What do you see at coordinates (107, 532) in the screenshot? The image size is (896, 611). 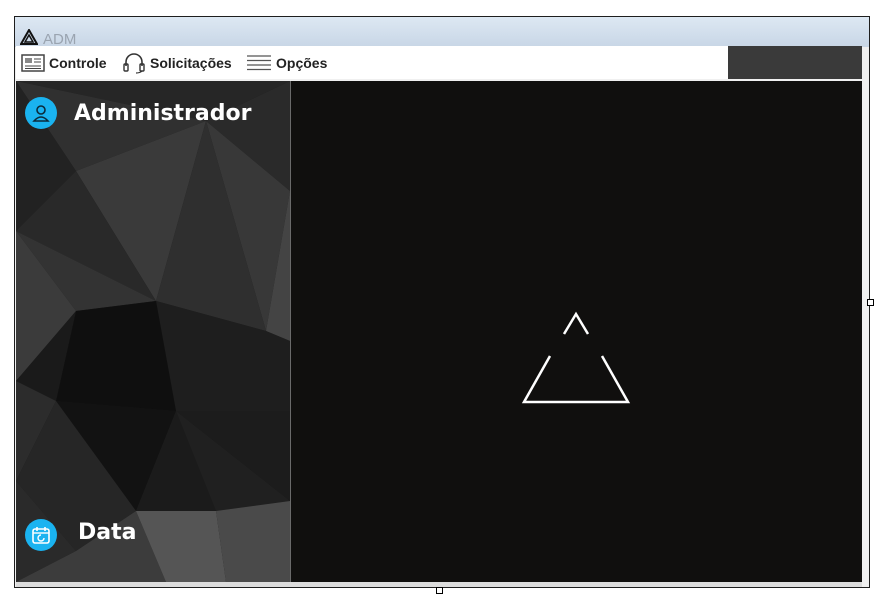 I see `date-label: Data` at bounding box center [107, 532].